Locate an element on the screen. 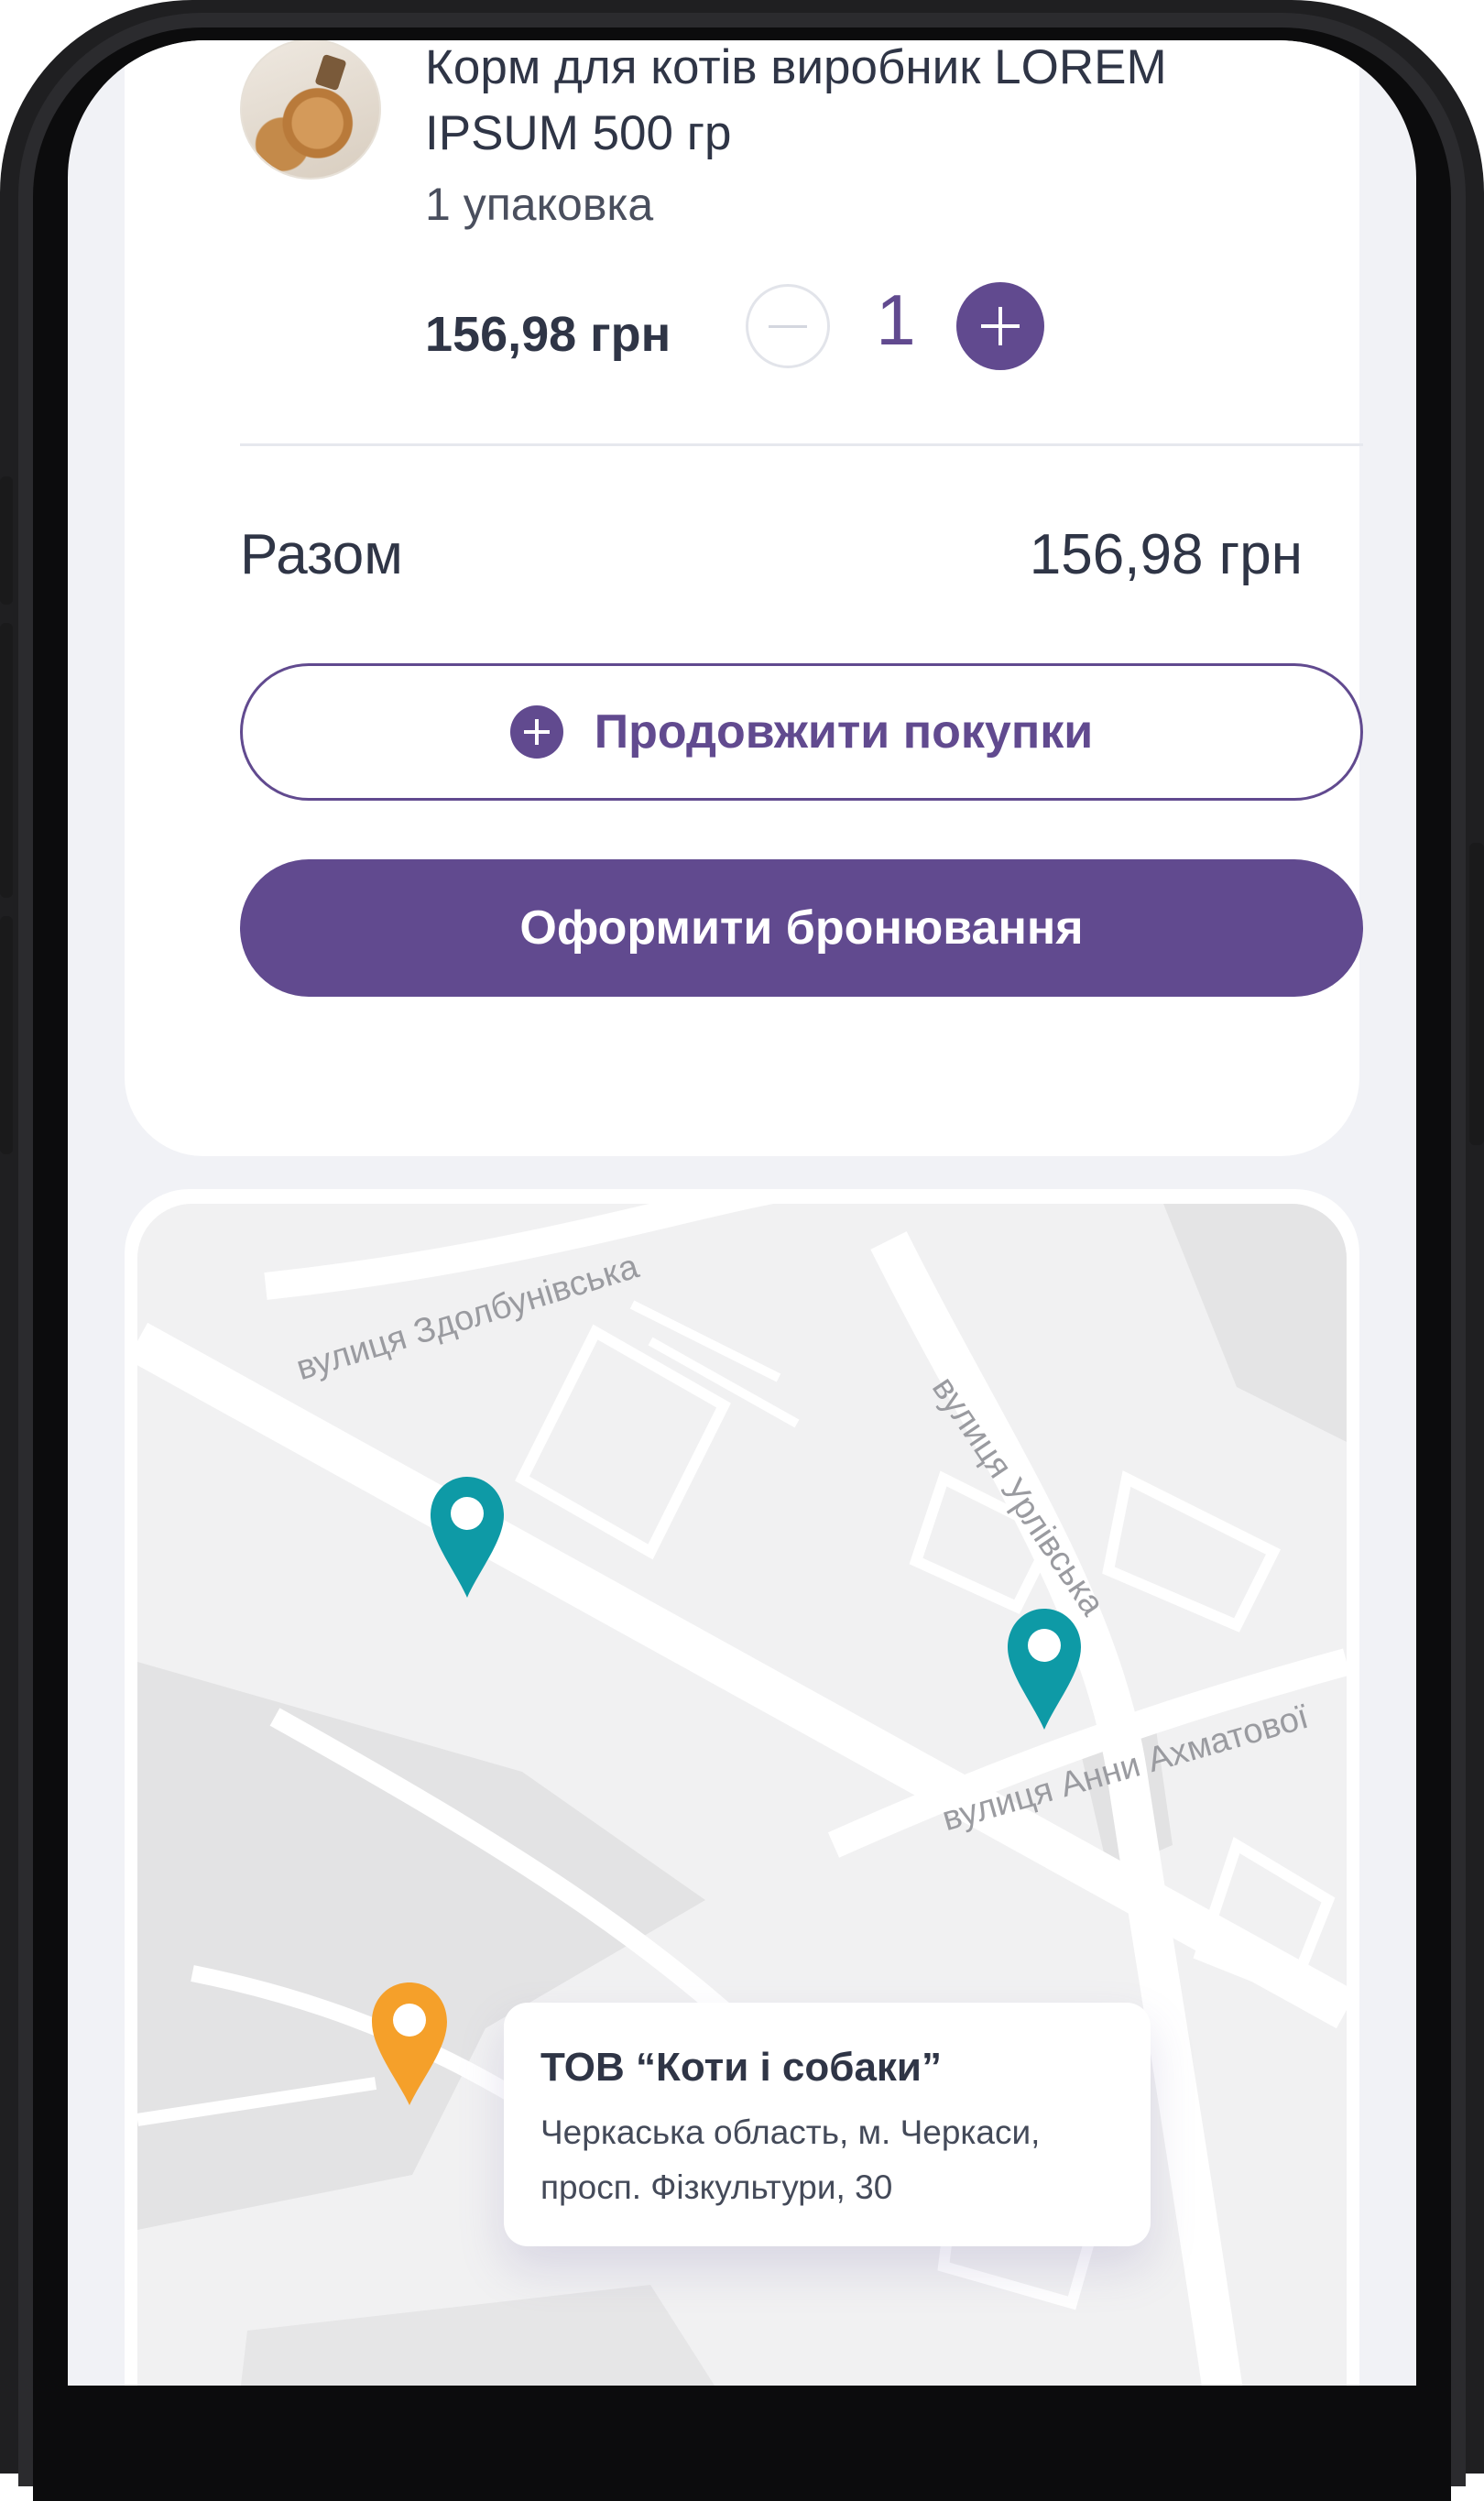  checkout-label: Оформити бронювання is located at coordinates (802, 928).